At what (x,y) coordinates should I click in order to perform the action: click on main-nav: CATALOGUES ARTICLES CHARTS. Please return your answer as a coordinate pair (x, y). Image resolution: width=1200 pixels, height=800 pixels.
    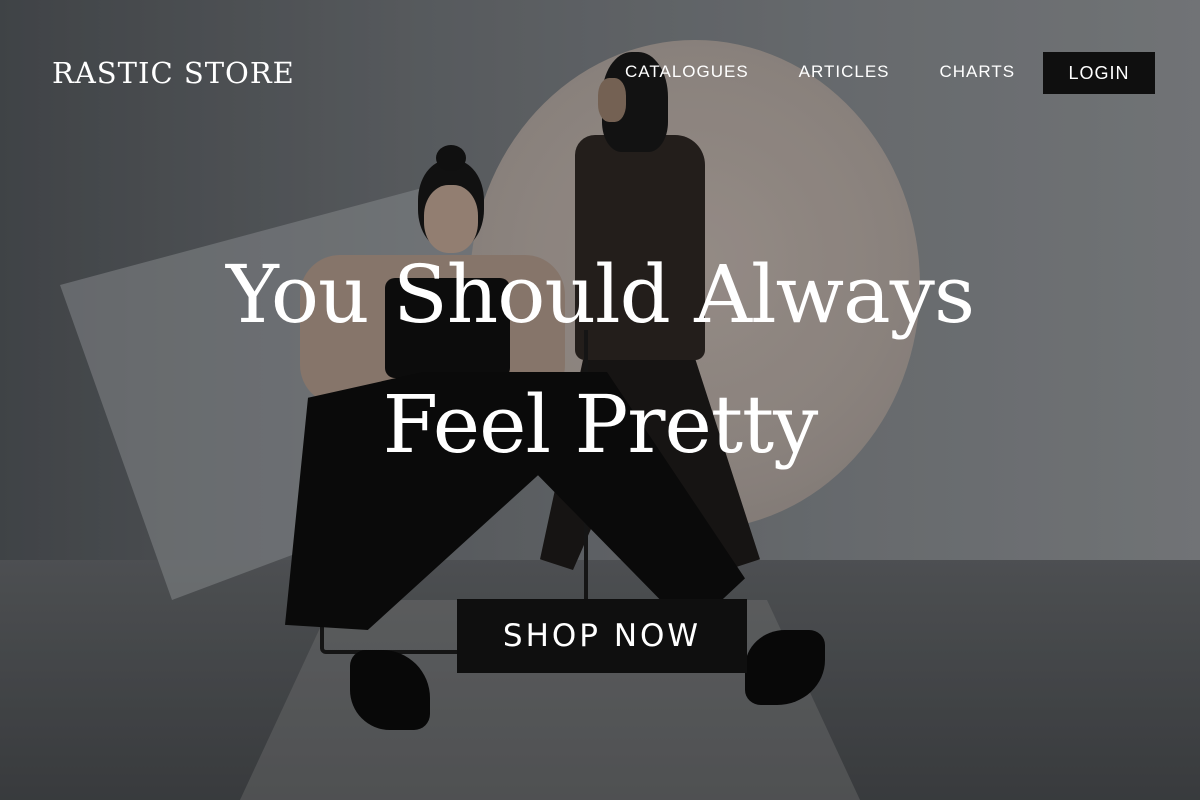
    Looking at the image, I should click on (820, 72).